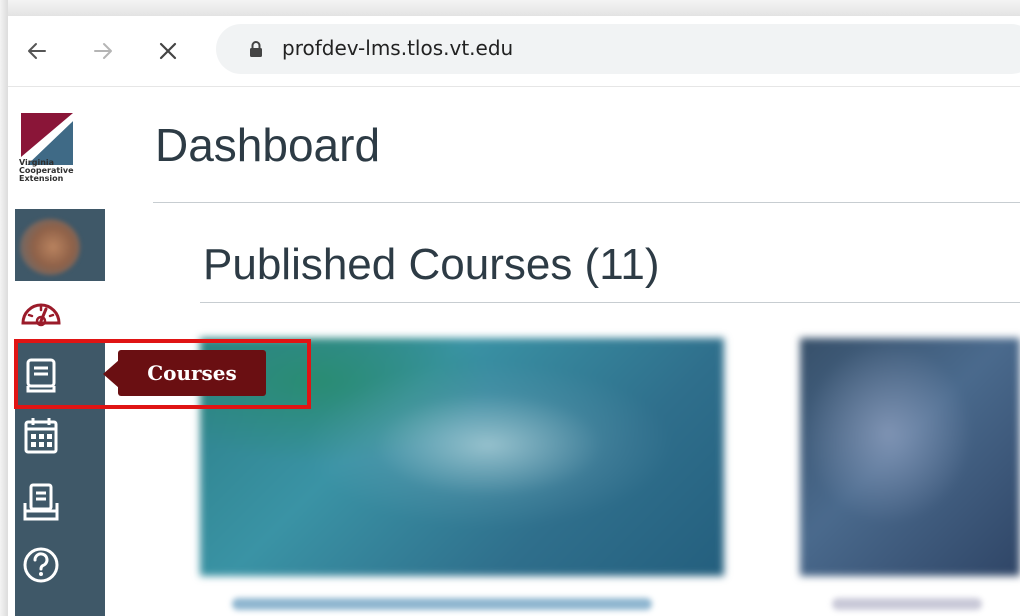  I want to click on forward-button, so click(103, 51).